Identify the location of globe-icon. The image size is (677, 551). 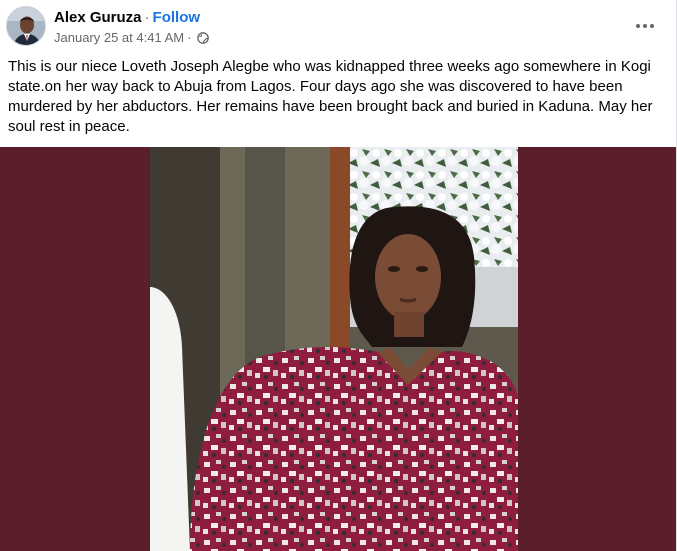
(203, 38).